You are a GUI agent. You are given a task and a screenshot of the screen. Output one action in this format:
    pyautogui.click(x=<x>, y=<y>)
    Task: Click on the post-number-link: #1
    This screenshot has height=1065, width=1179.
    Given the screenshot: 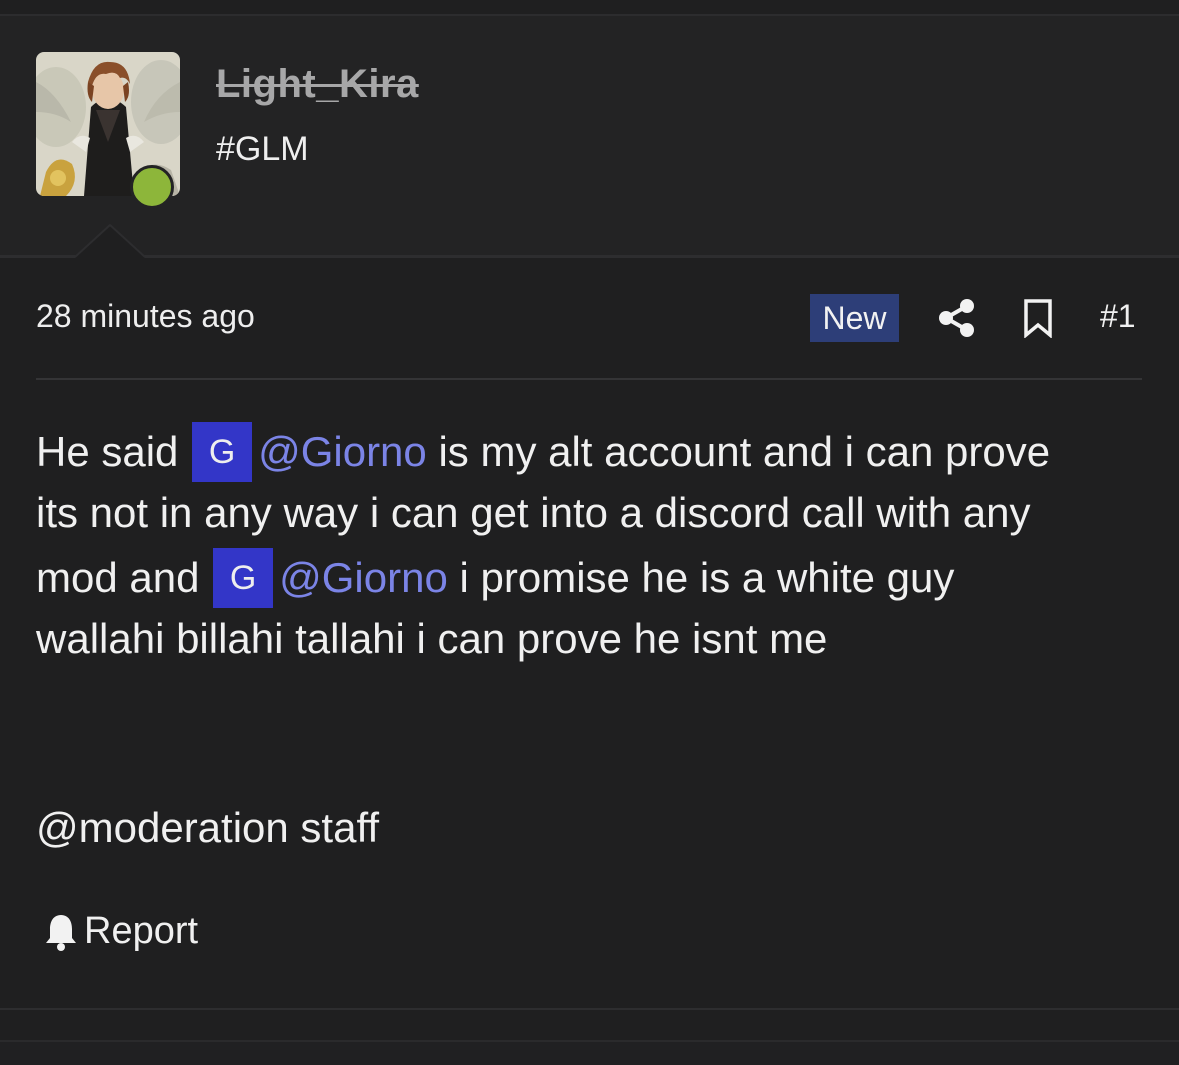 What is the action you would take?
    pyautogui.click(x=1118, y=316)
    